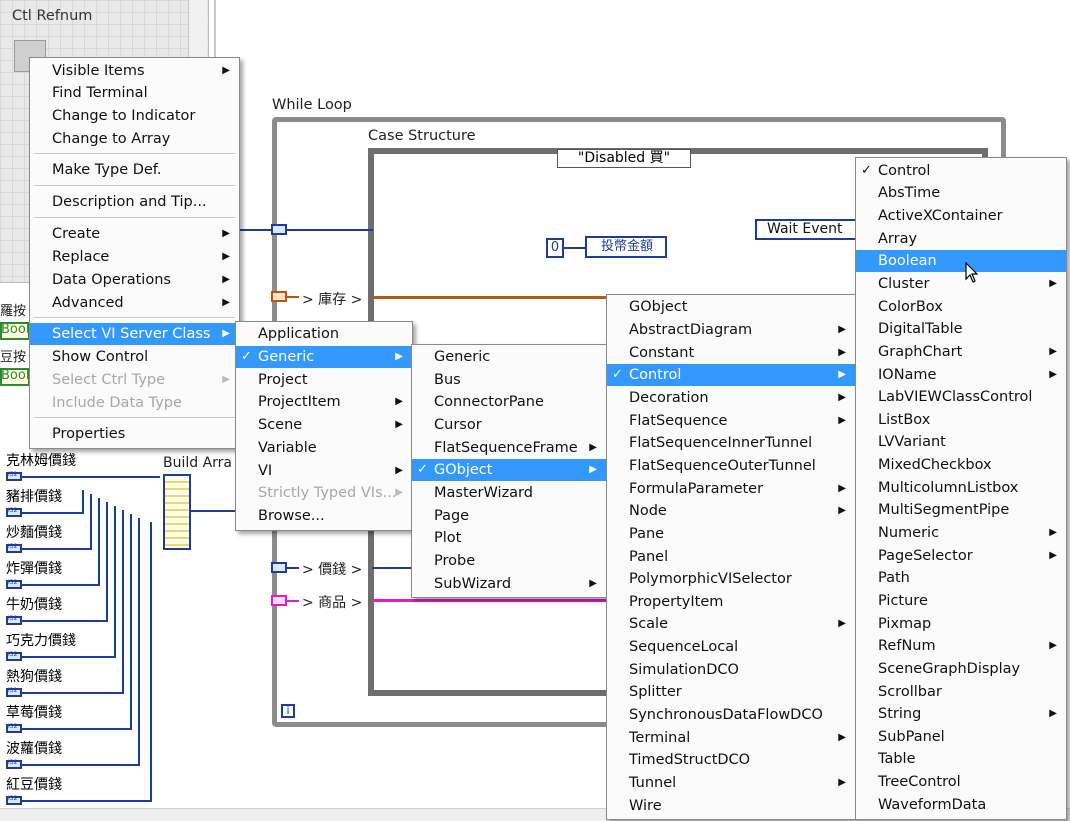 The width and height of the screenshot is (1070, 821). Describe the element at coordinates (961, 193) in the screenshot. I see `menu-item-abstime: AbsTime` at that location.